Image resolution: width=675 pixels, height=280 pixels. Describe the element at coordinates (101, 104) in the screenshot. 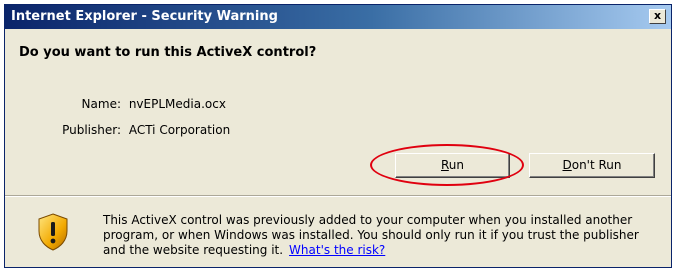

I see `name-label: Name:` at that location.